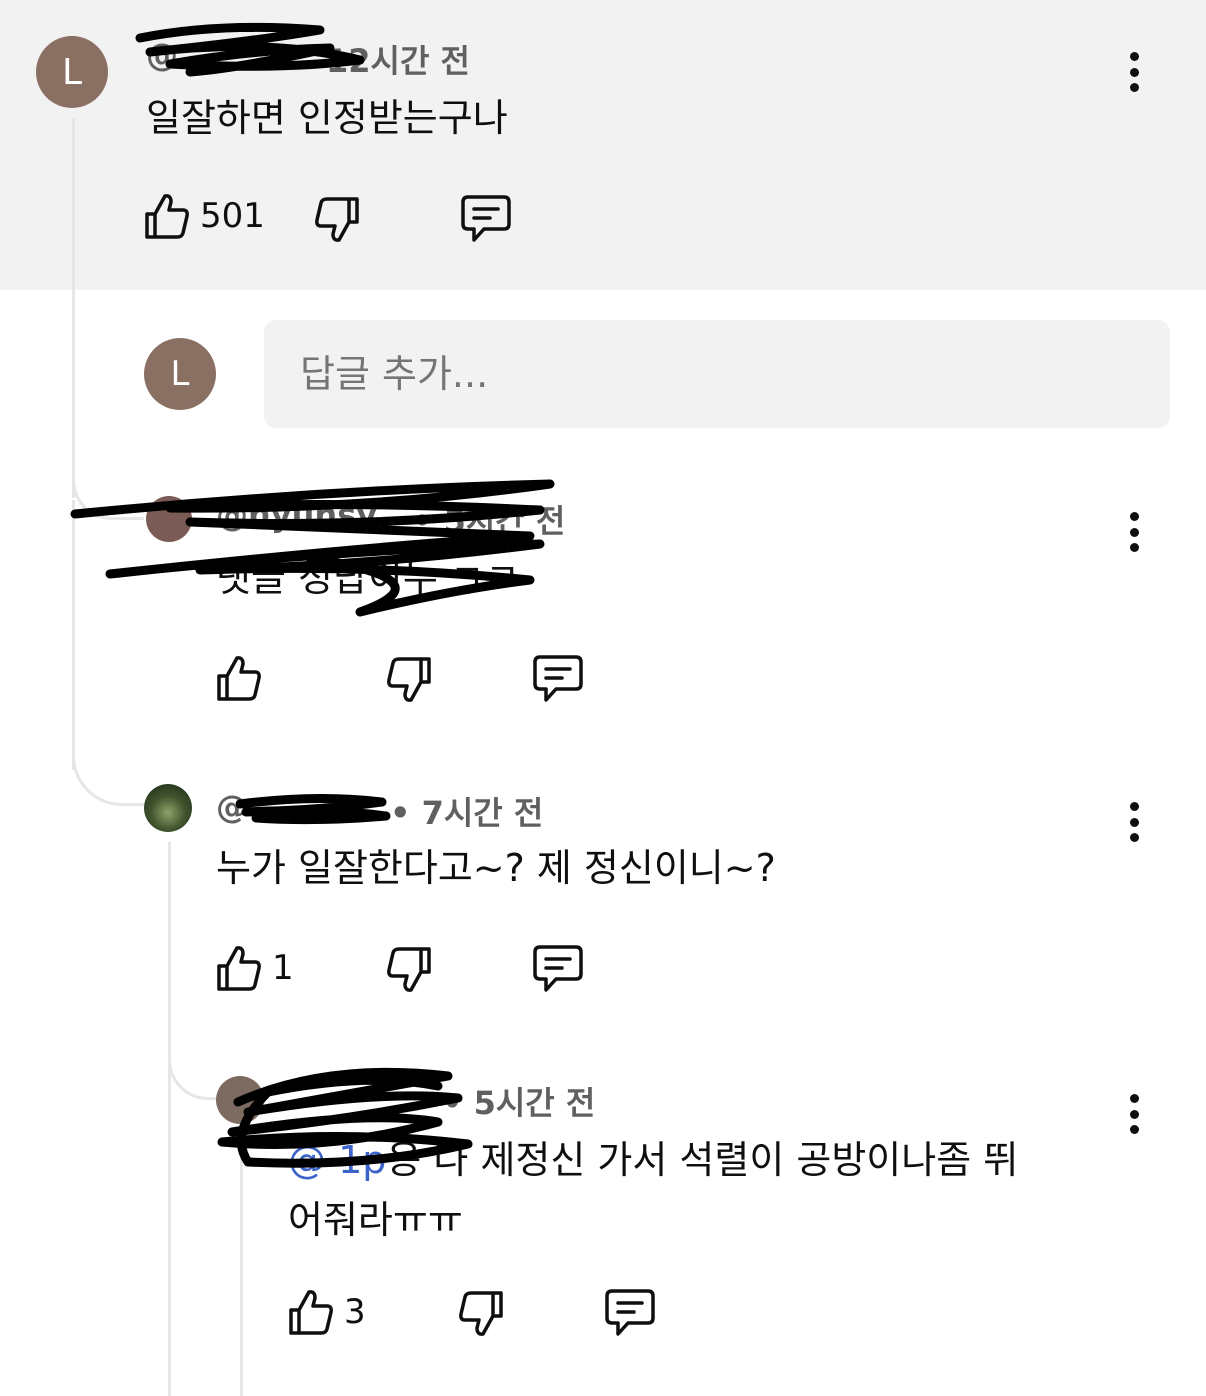 The width and height of the screenshot is (1206, 1396). I want to click on like-button: 1, so click(255, 968).